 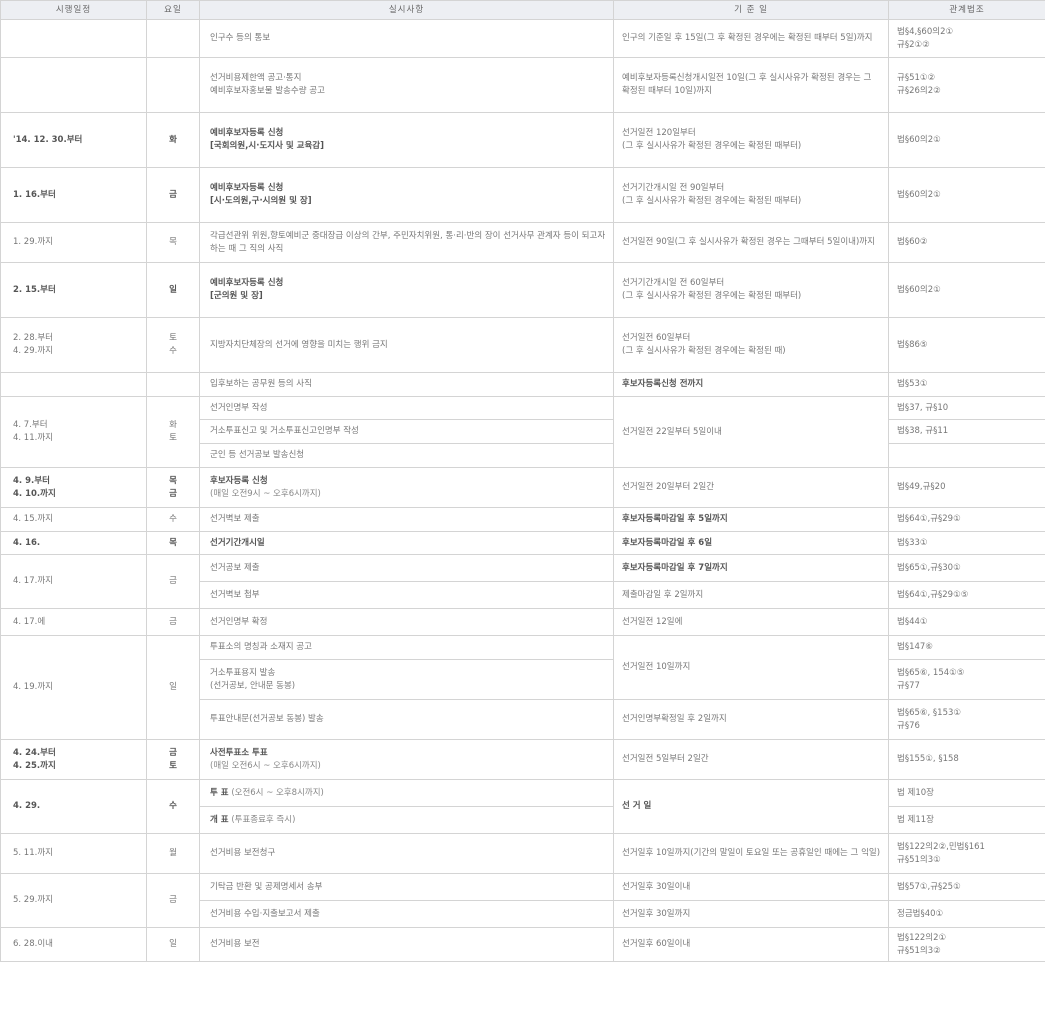 I want to click on day-cell: 화 토, so click(x=173, y=432).